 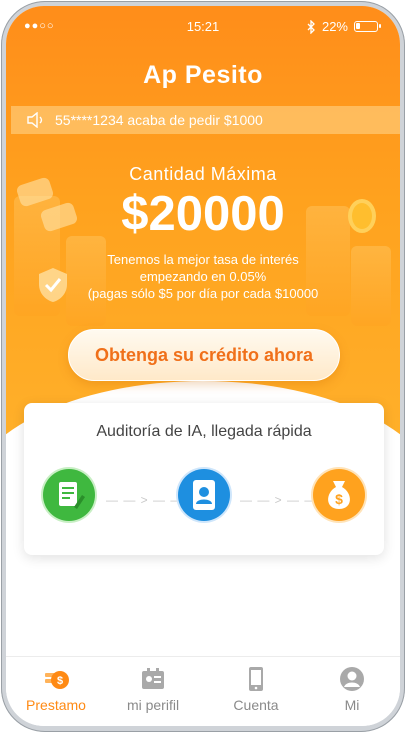 I want to click on tab-label: Prestamo, so click(x=56, y=705).